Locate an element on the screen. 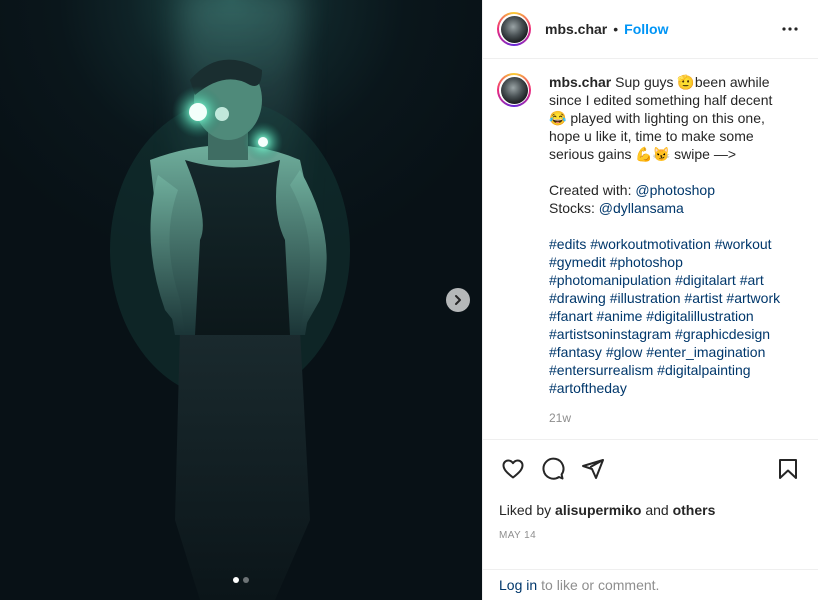  send-icon is located at coordinates (593, 469).